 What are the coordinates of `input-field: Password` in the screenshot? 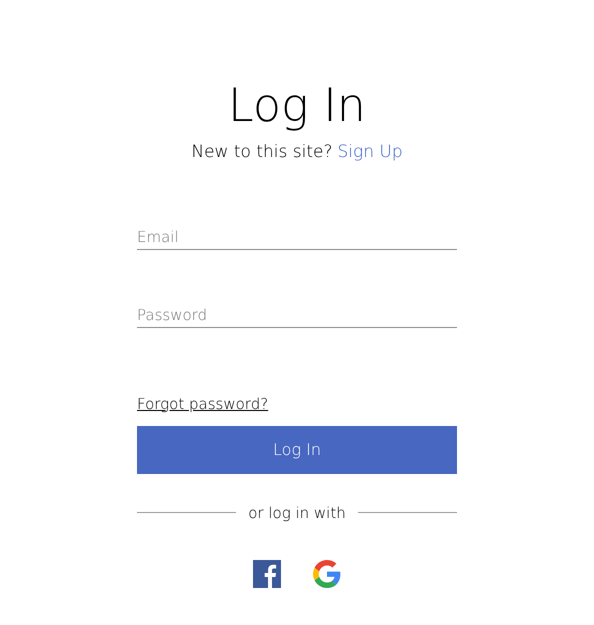 It's located at (297, 316).